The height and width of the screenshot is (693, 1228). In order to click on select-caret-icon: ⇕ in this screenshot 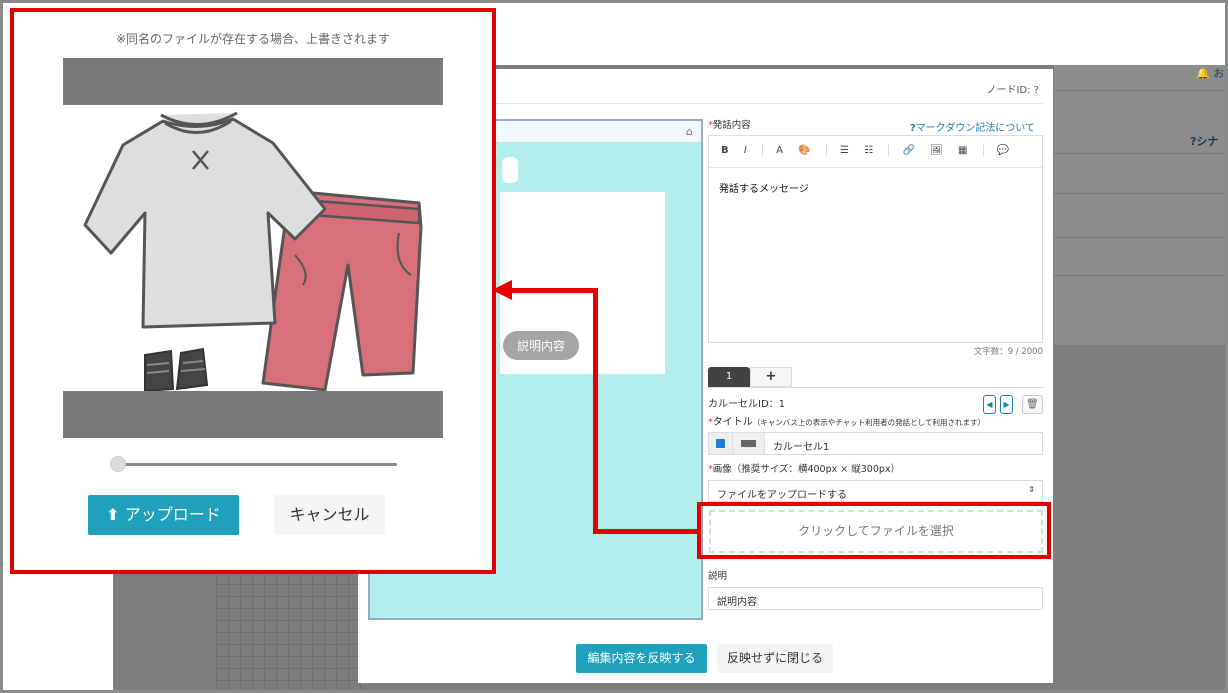, I will do `click(1031, 489)`.